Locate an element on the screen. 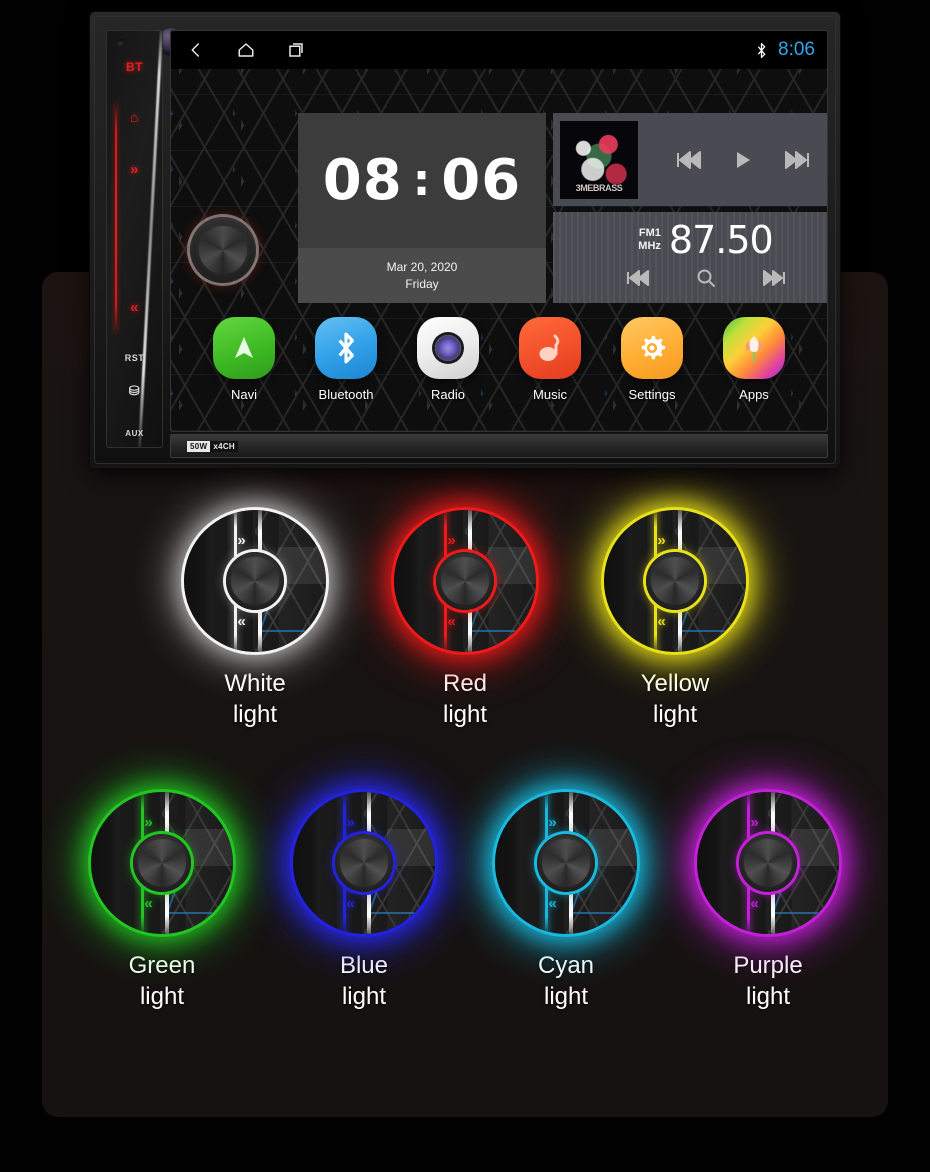 Image resolution: width=930 pixels, height=1172 pixels. light-option-purple: » «Purple light is located at coordinates (768, 902).